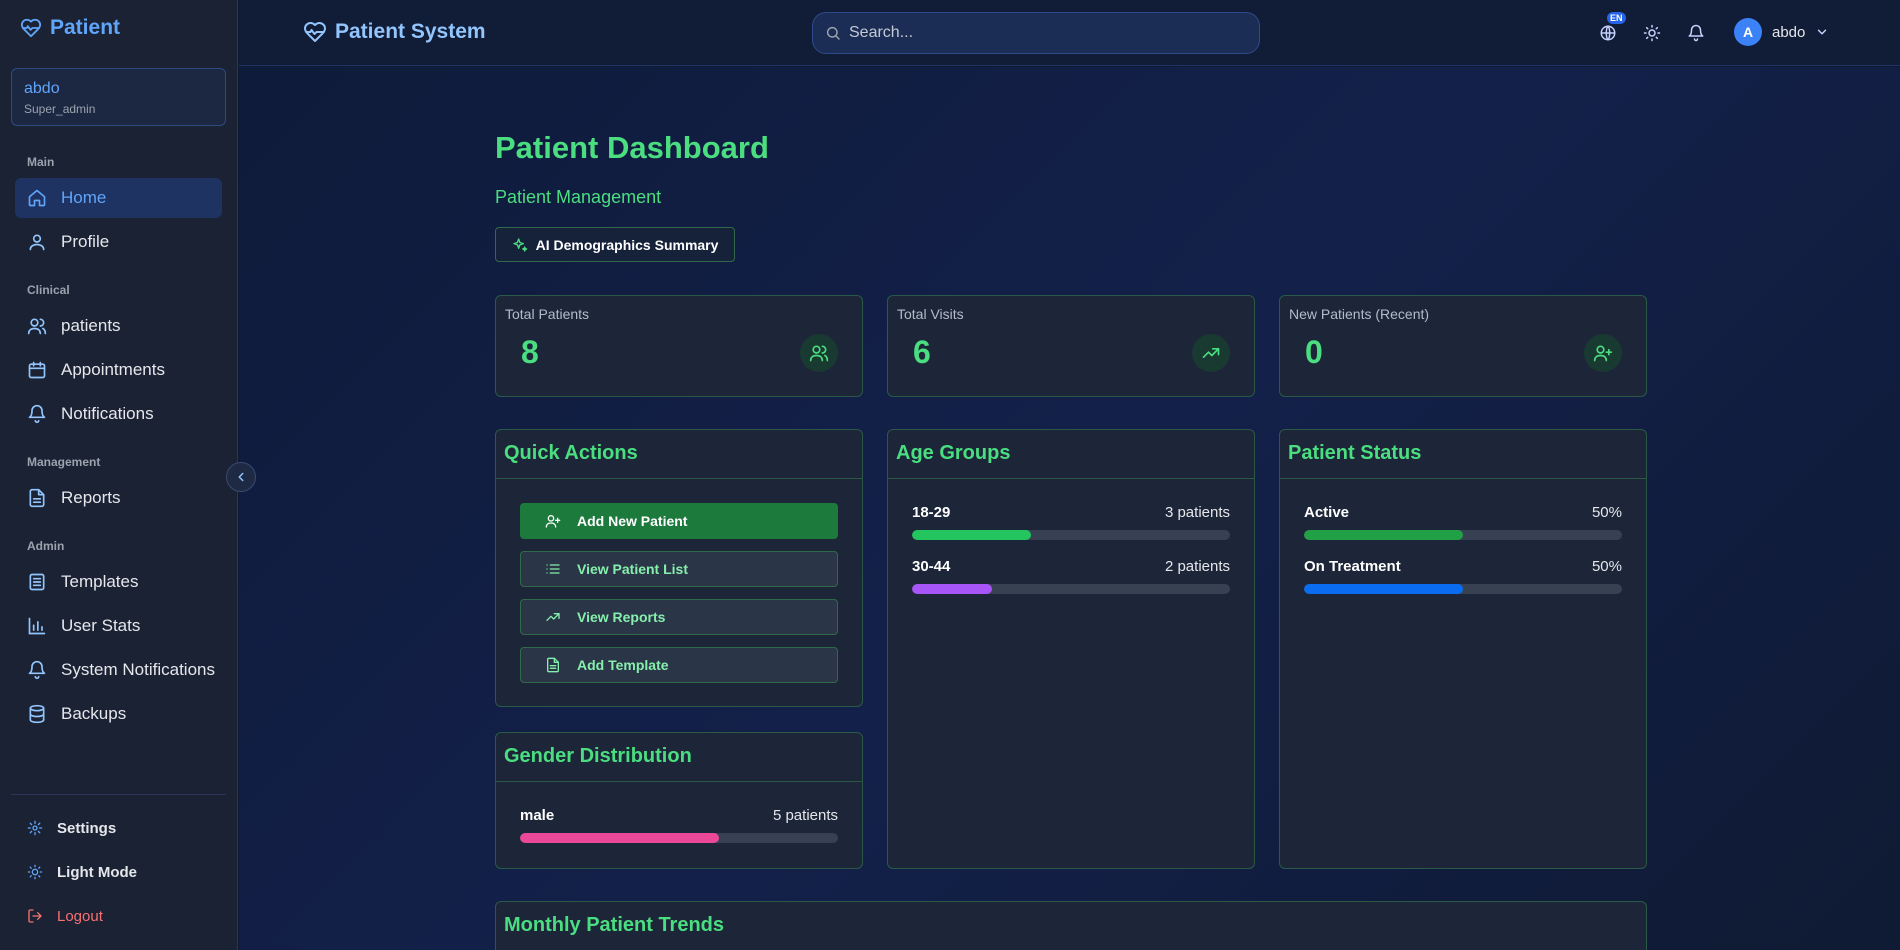  What do you see at coordinates (805, 815) in the screenshot?
I see `gender-count: 5 patients` at bounding box center [805, 815].